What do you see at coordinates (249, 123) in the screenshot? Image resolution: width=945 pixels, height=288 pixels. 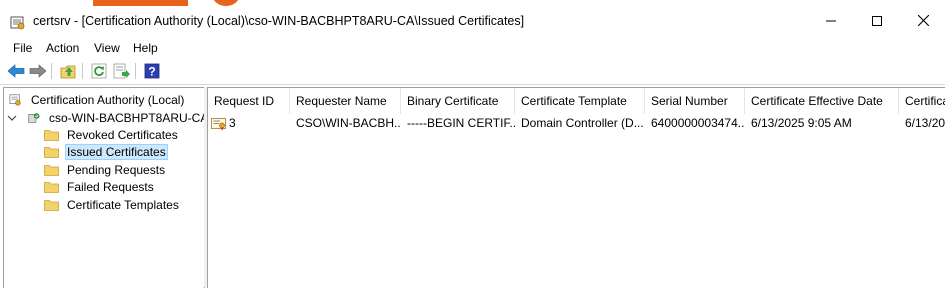 I see `cell-request-id: 3` at bounding box center [249, 123].